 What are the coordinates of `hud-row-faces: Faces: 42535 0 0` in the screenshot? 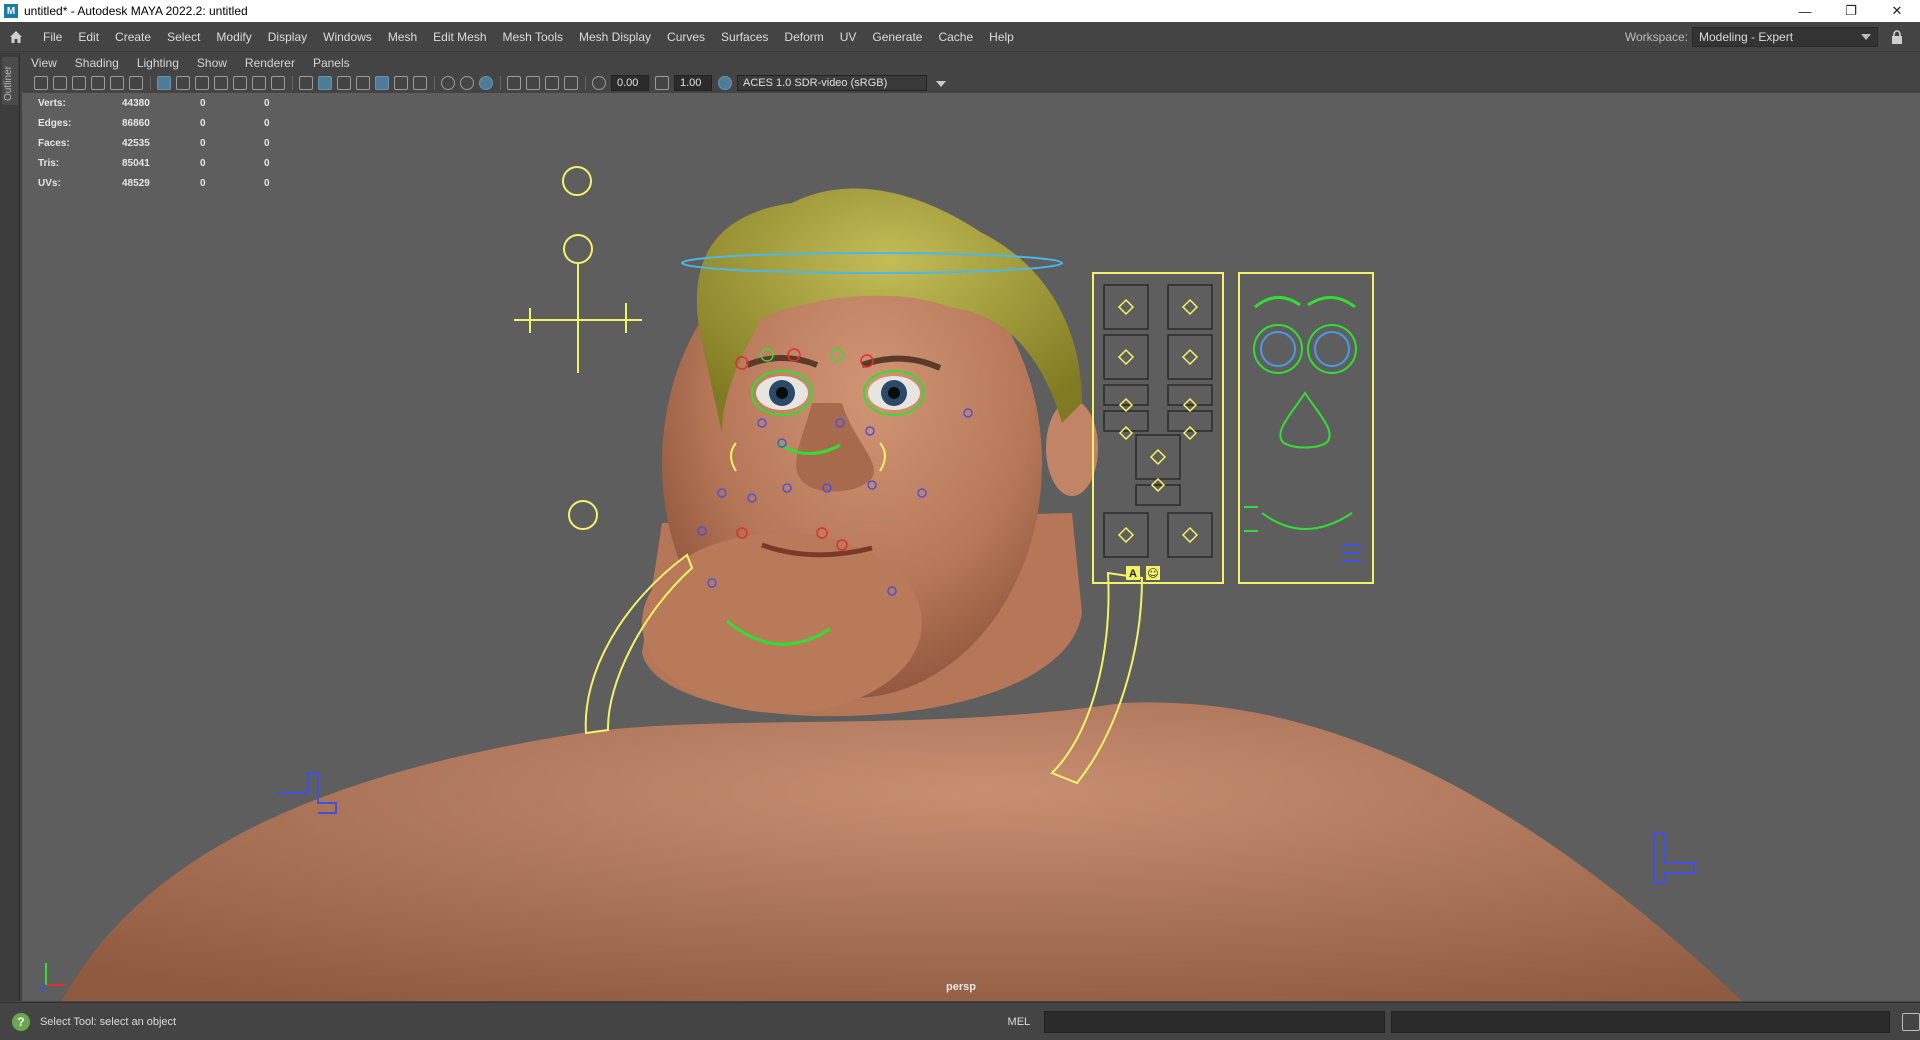 It's located at (154, 143).